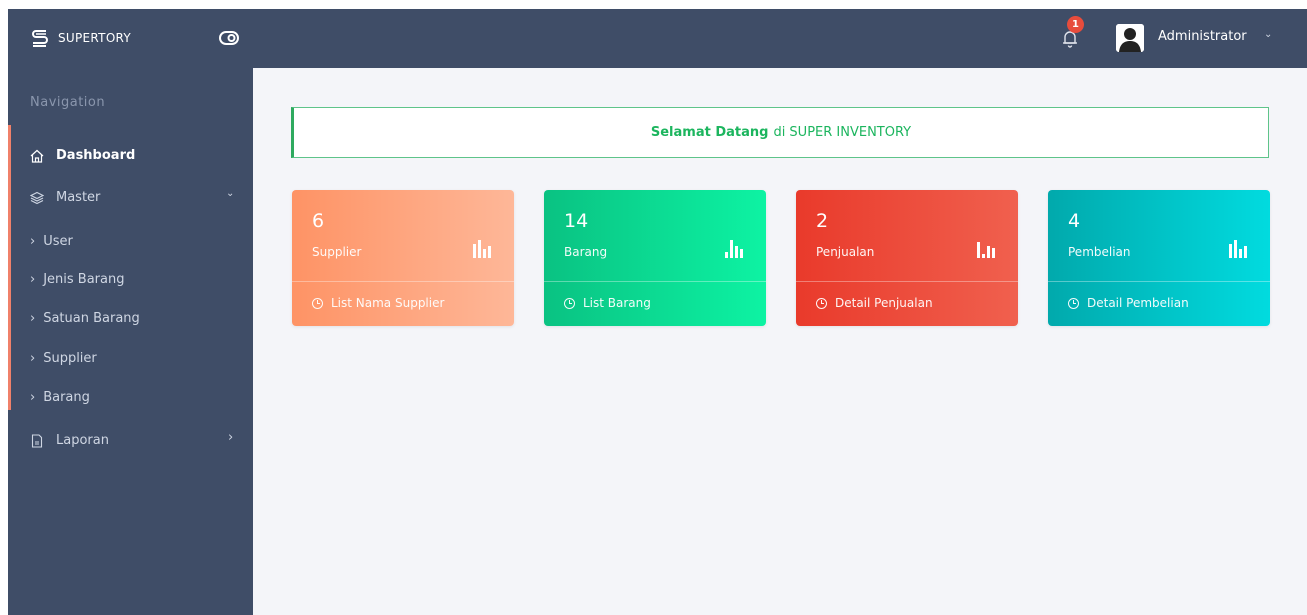 The width and height of the screenshot is (1307, 615). I want to click on sidebar-subitem-barang: › Barang, so click(60, 397).